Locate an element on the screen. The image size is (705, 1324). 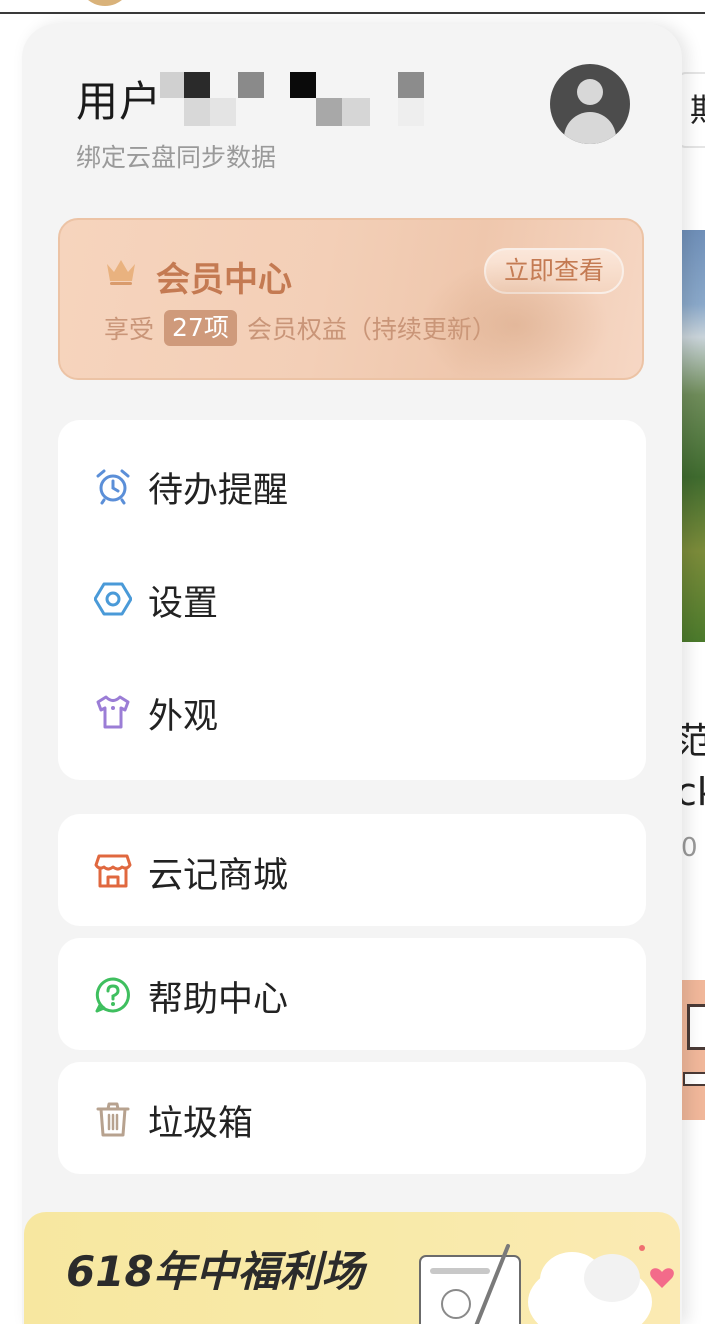
menu-item-settings: 设置 is located at coordinates (352, 598).